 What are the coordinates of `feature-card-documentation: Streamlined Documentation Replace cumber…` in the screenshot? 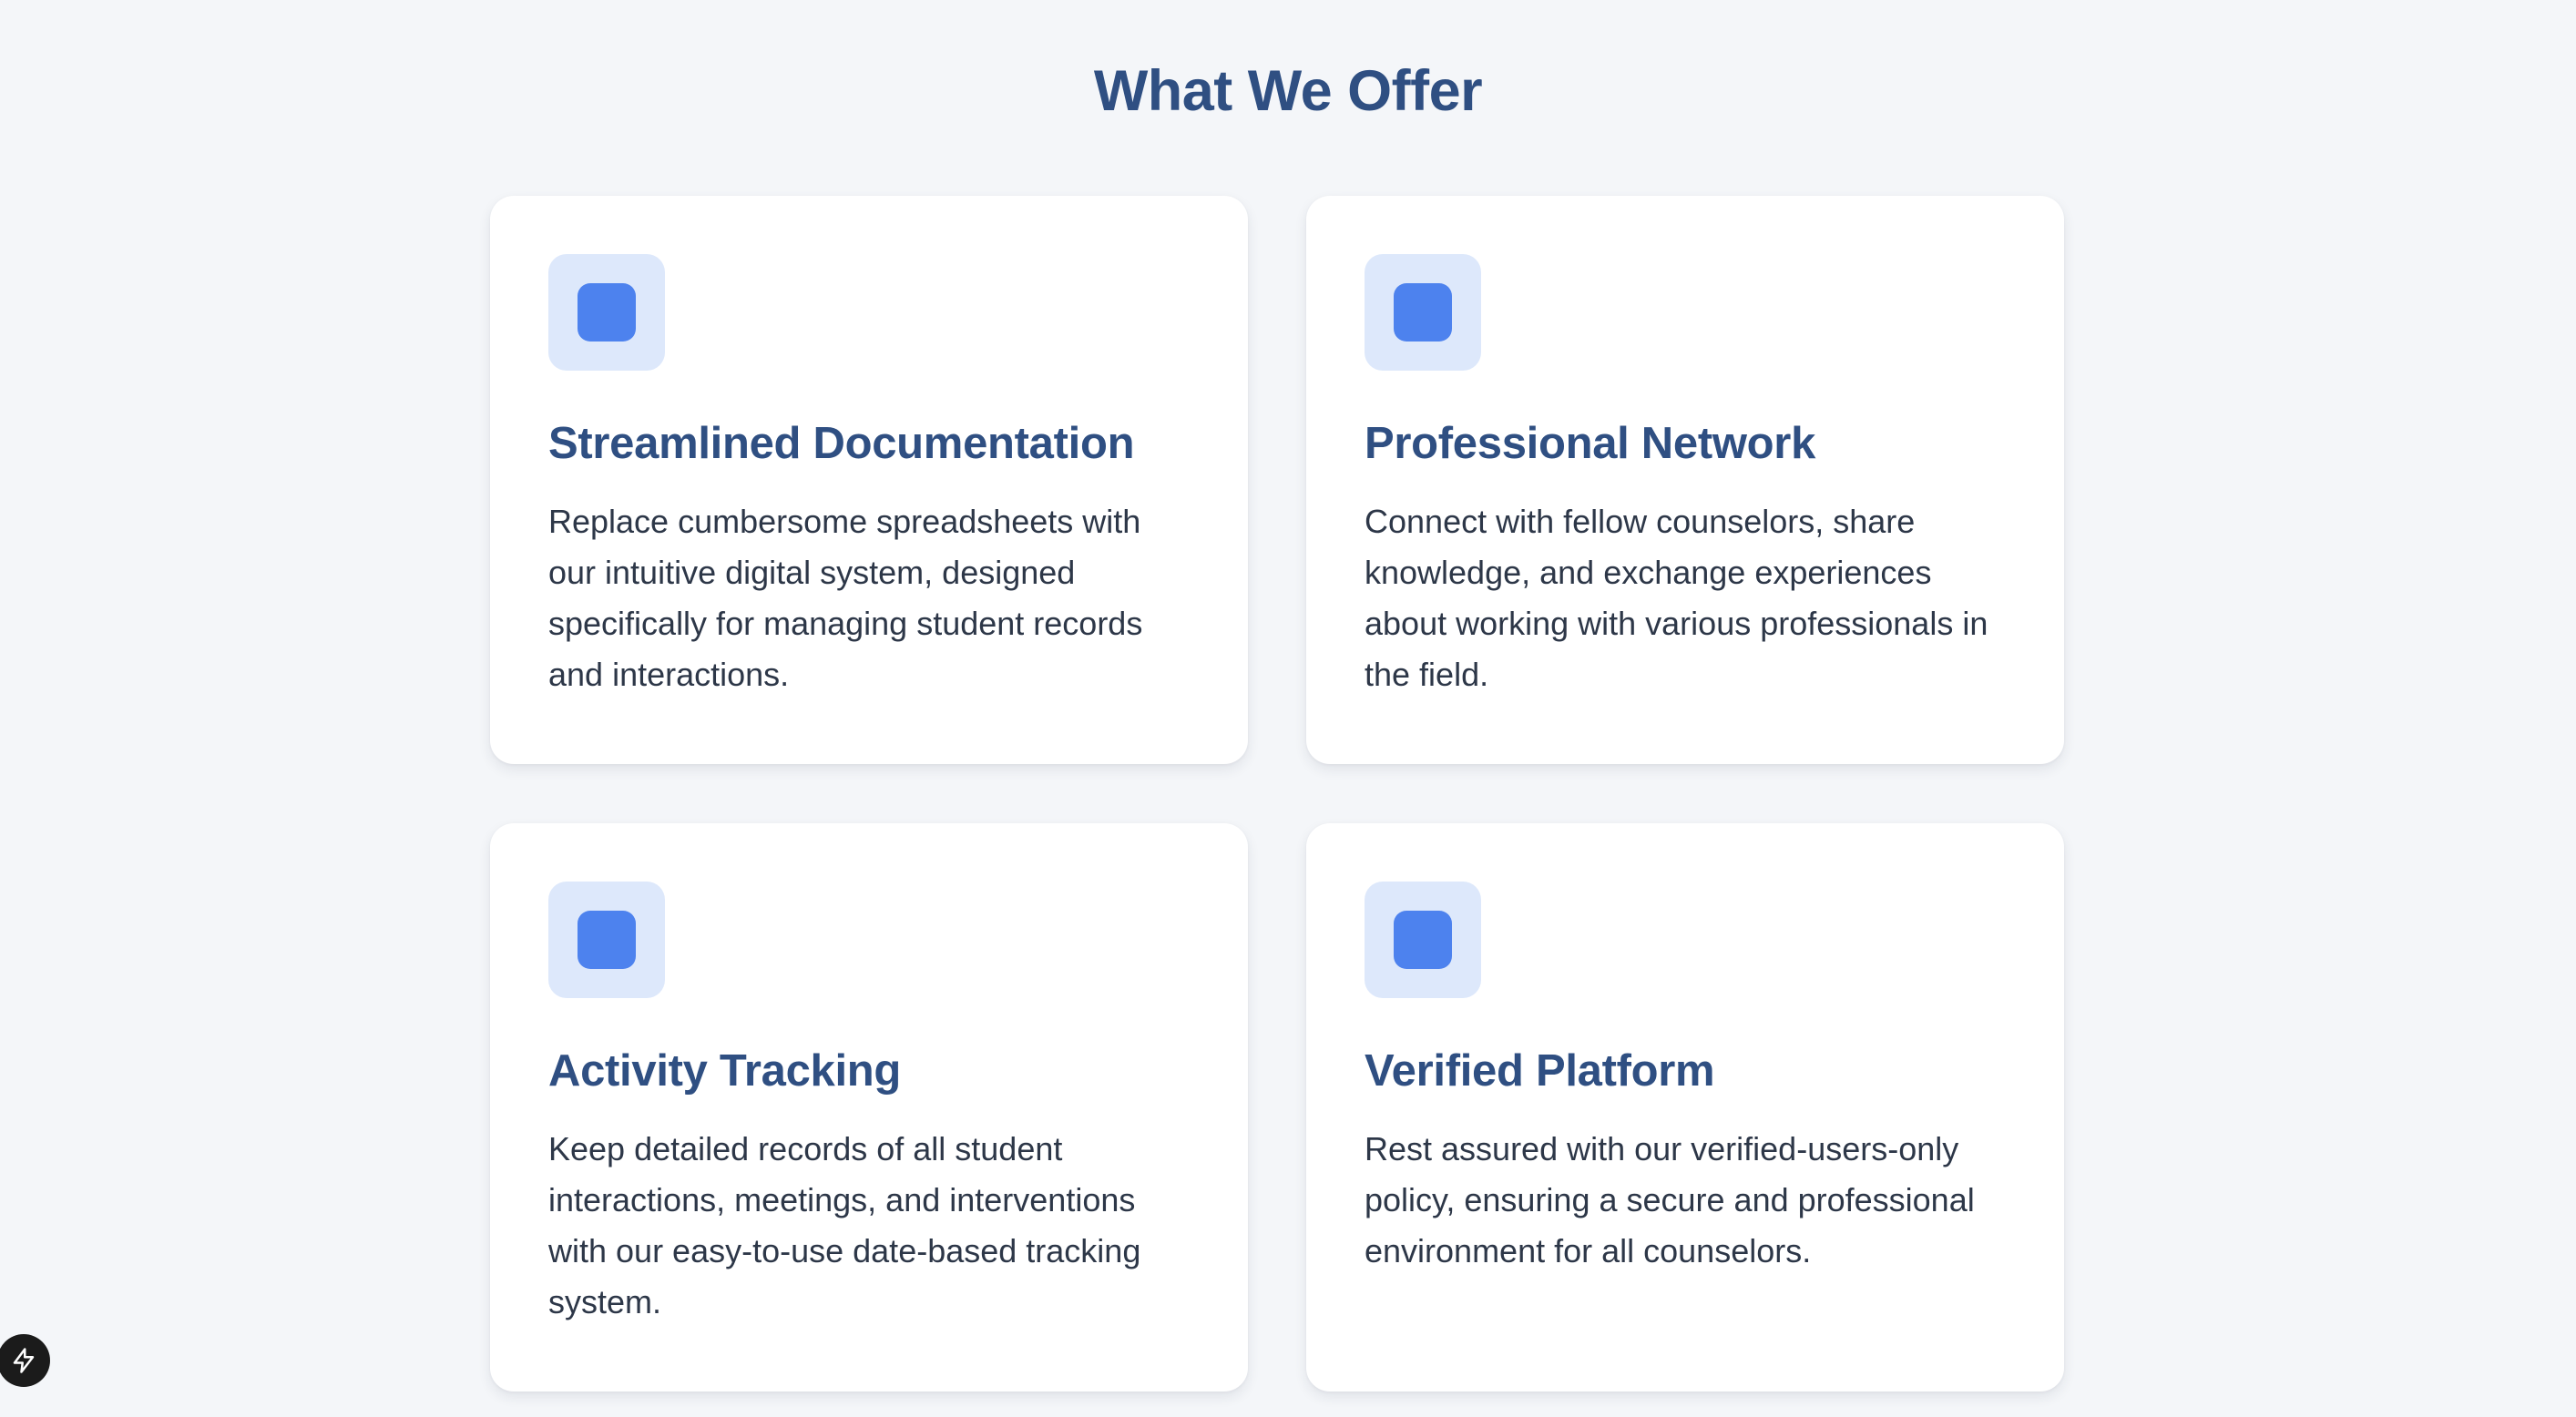 It's located at (869, 480).